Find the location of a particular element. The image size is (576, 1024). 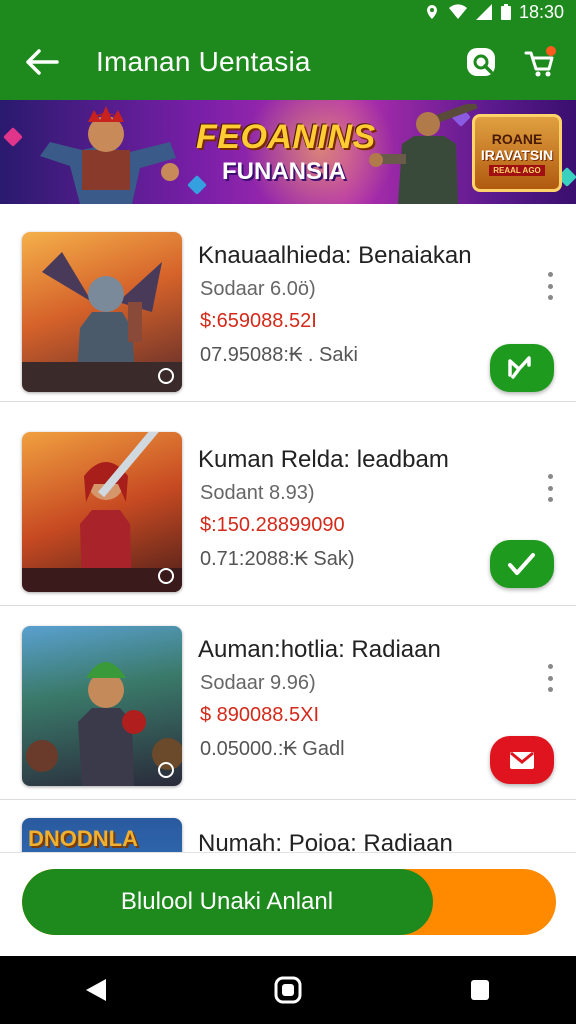

cta-label: Blulool Unaki Anlanl is located at coordinates (227, 901).